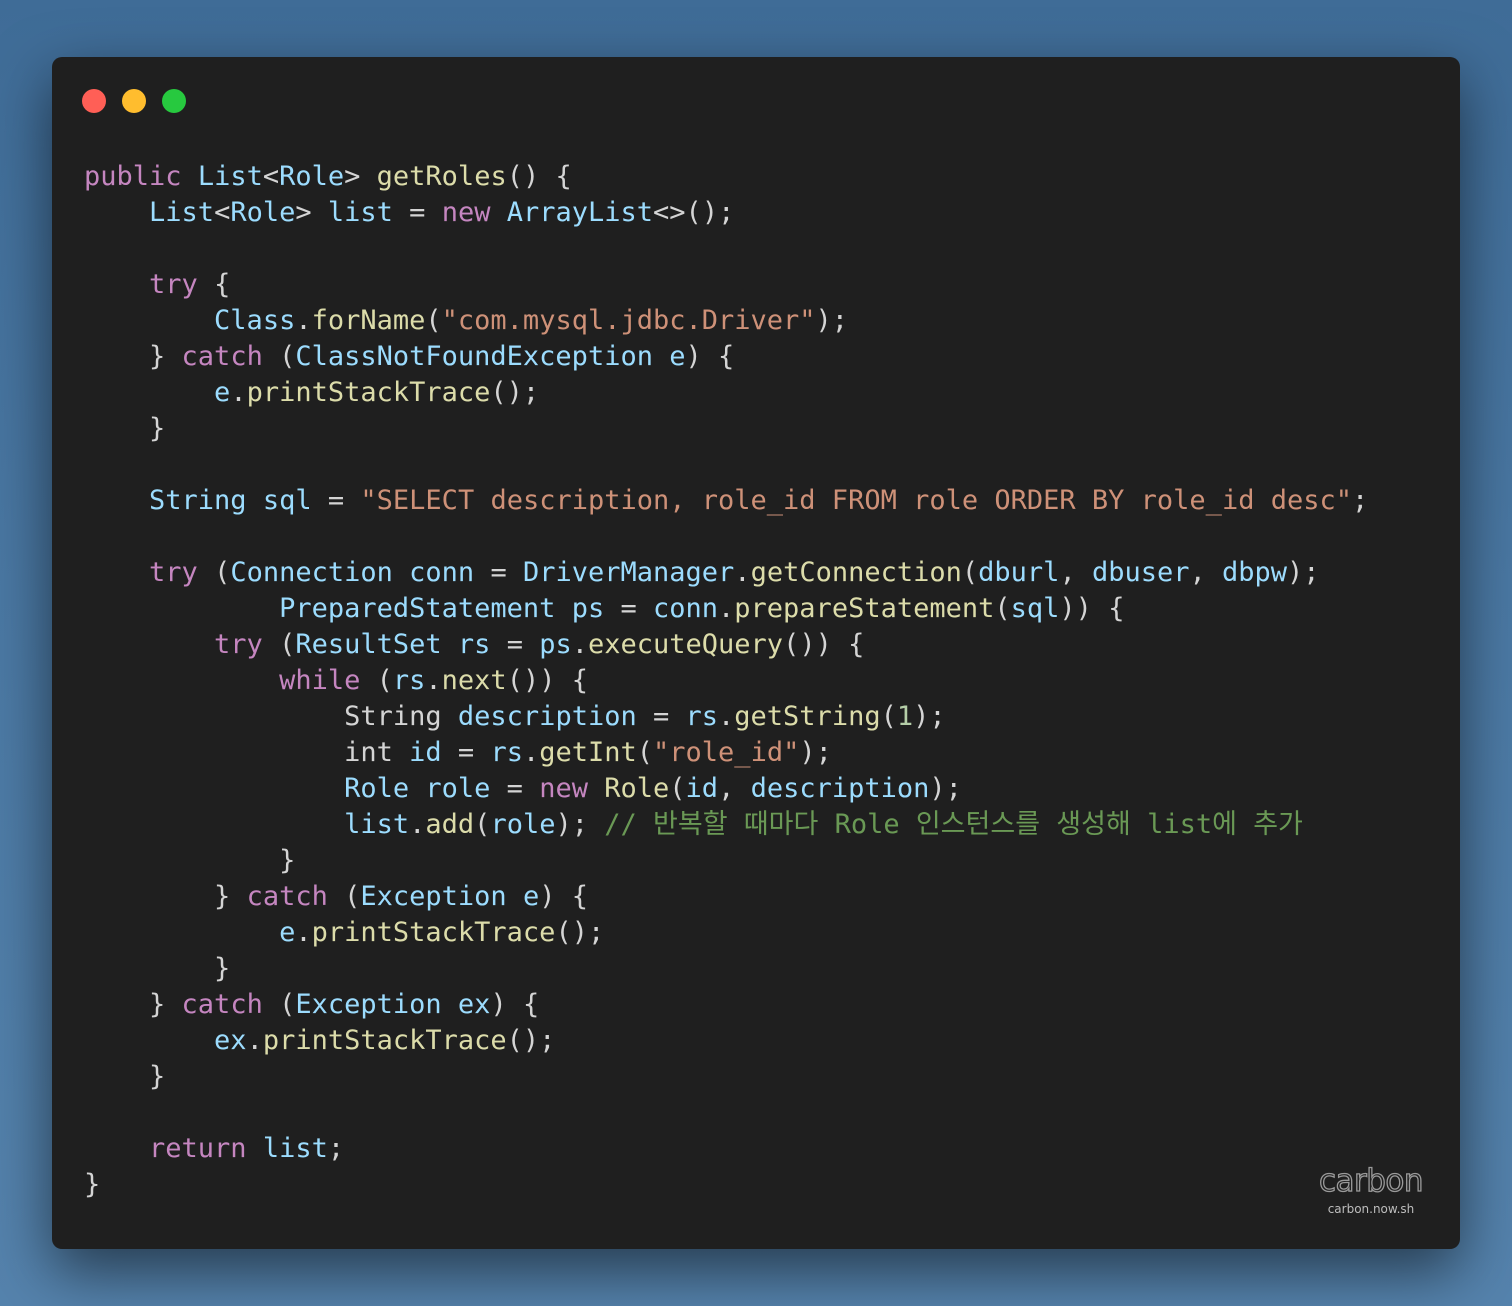 This screenshot has width=1512, height=1306. I want to click on code-token-type: Class, so click(255, 320).